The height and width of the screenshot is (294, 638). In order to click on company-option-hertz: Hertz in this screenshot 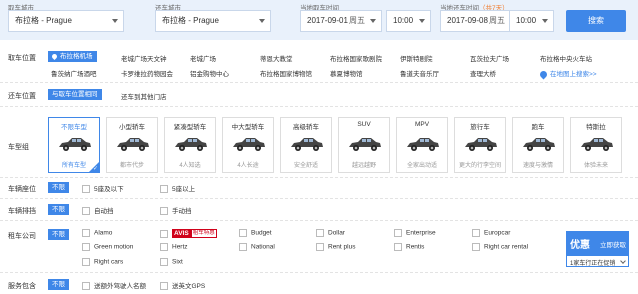, I will do `click(174, 247)`.